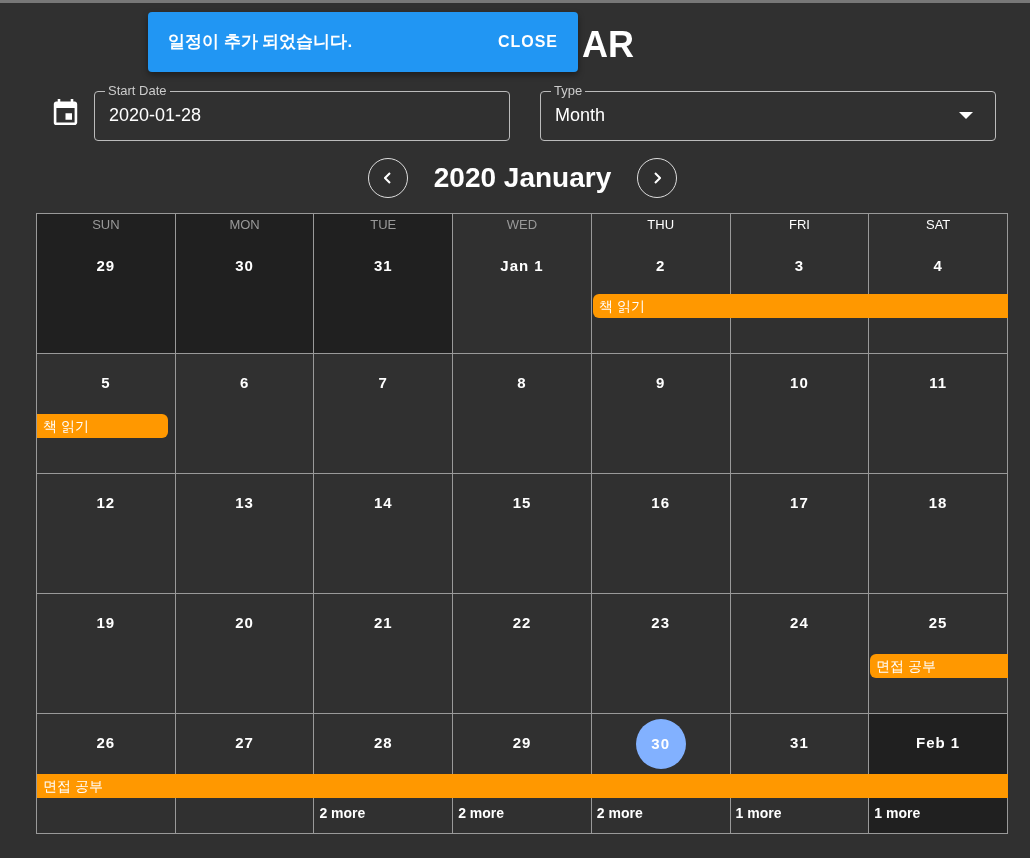 This screenshot has height=858, width=1030. I want to click on day-number: 24, so click(799, 623).